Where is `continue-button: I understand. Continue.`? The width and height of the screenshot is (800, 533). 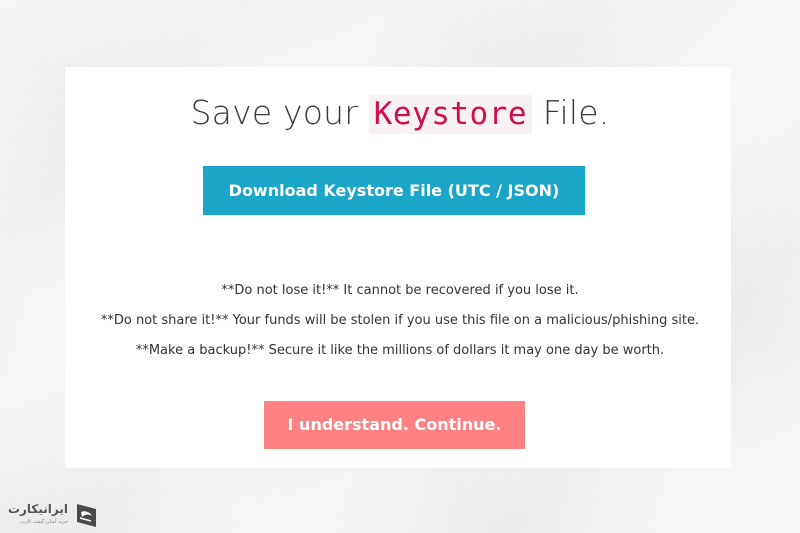 continue-button: I understand. Continue. is located at coordinates (394, 425).